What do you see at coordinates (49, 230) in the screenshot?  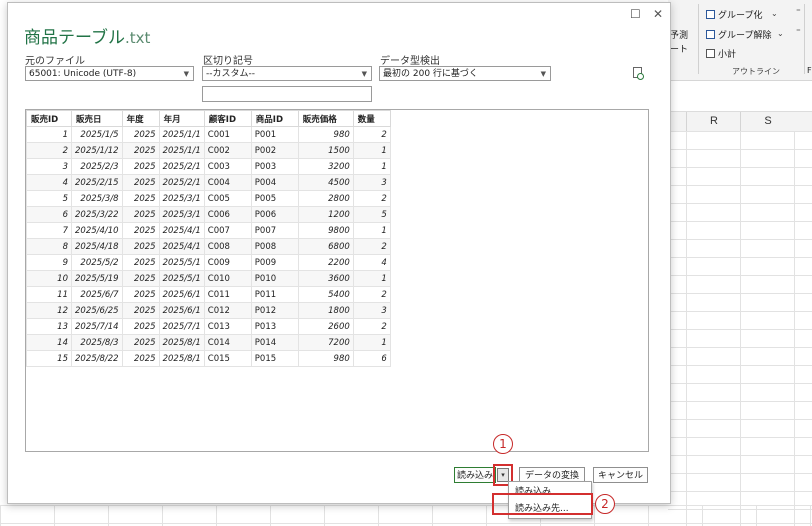 I see `table-cell: 7` at bounding box center [49, 230].